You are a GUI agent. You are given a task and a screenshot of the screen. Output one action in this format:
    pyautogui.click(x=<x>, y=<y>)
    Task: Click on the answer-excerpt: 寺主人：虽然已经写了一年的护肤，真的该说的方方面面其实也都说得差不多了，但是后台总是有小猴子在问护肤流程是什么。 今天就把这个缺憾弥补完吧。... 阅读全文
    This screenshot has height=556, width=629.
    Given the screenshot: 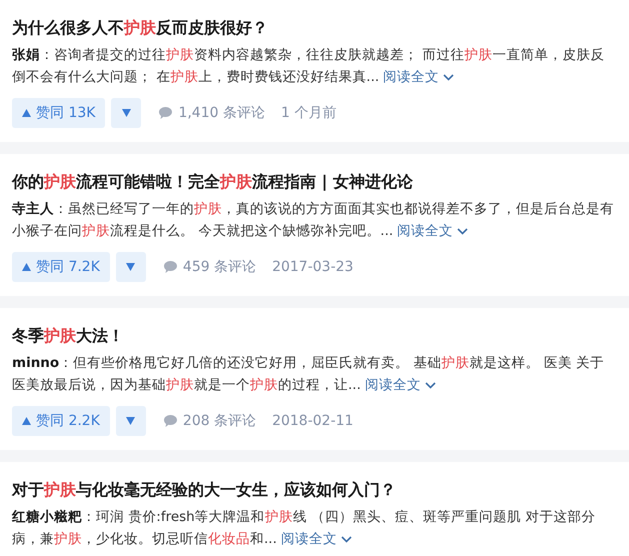 What is the action you would take?
    pyautogui.click(x=314, y=220)
    